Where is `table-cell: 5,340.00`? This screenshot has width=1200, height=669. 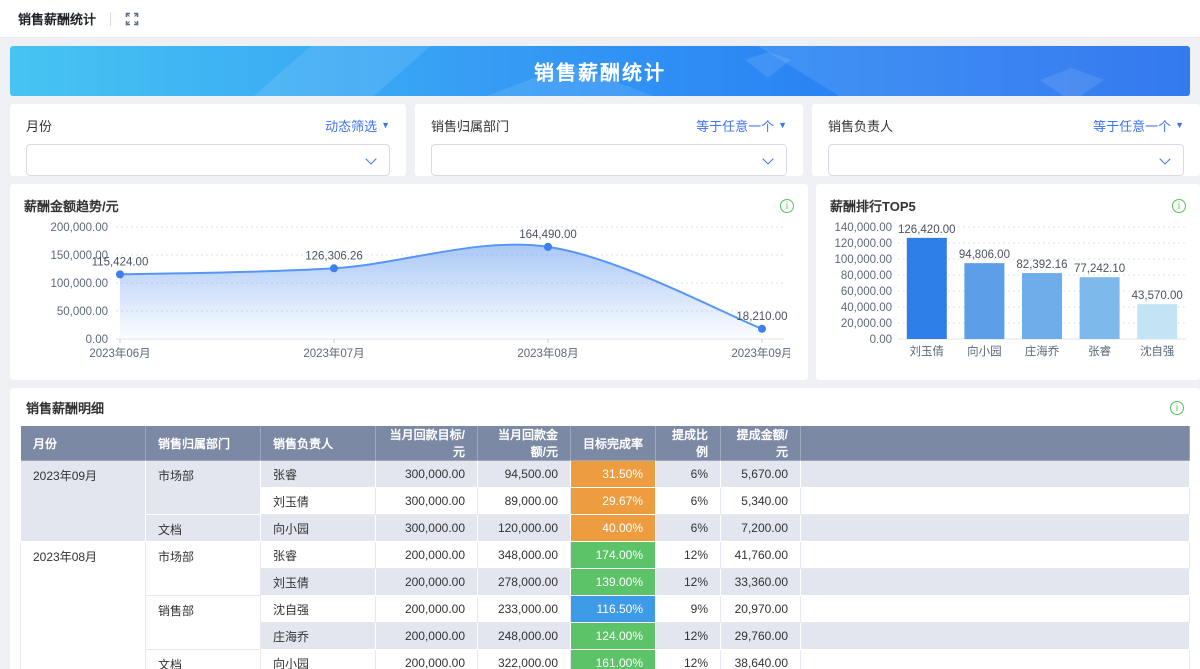 table-cell: 5,340.00 is located at coordinates (760, 501).